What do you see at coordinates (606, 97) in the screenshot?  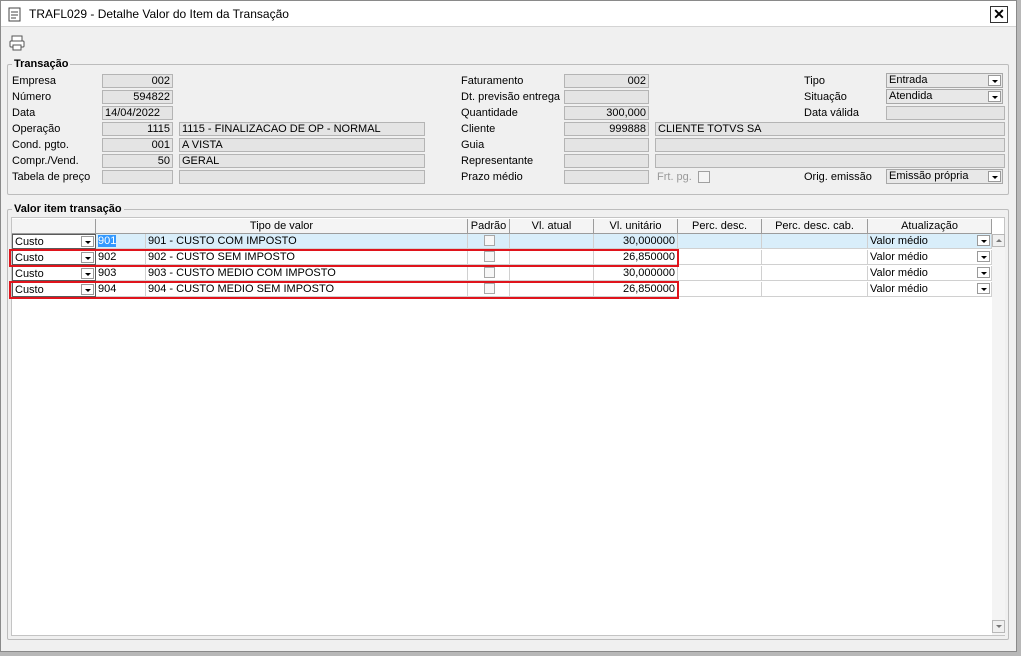 I see `dt-previsao-field` at bounding box center [606, 97].